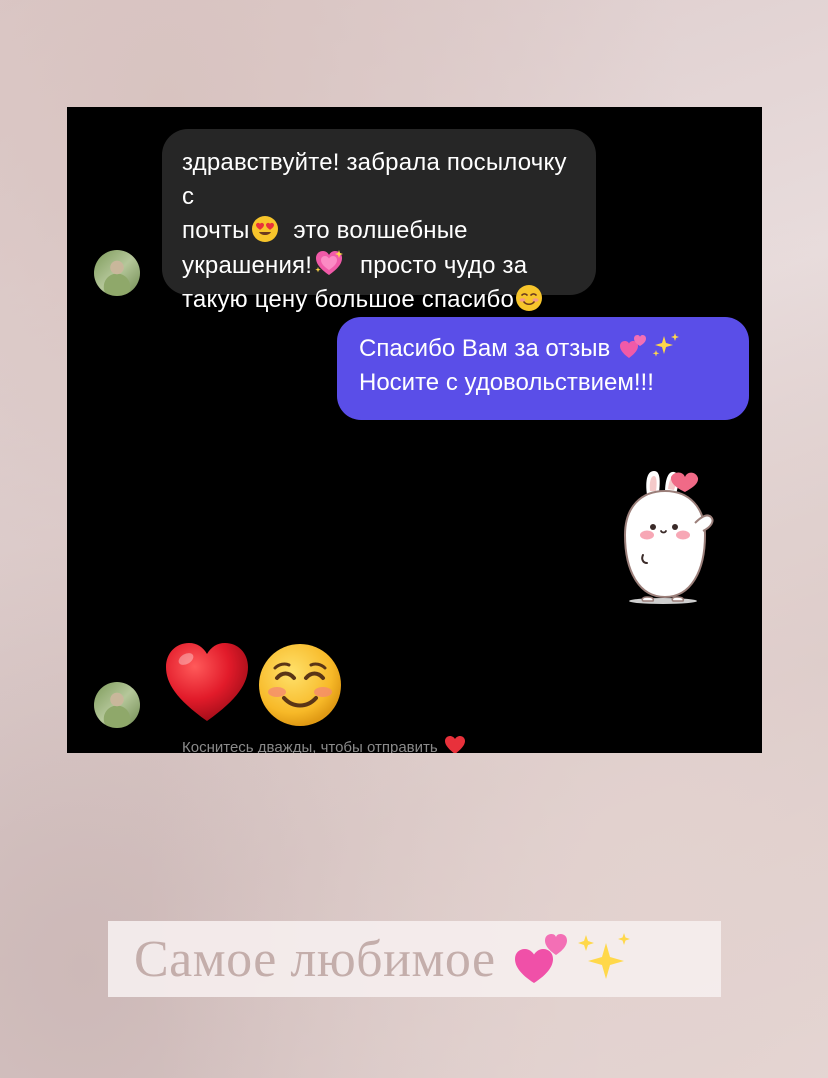  I want to click on sparkling-heart-emoji, so click(329, 262).